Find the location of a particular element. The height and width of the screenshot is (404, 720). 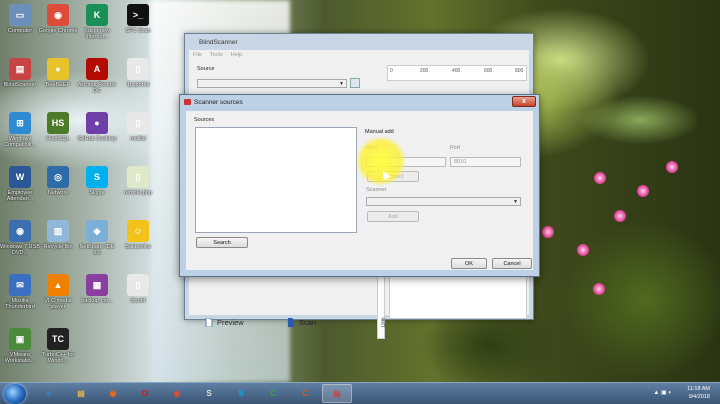

desktop-icon: ▯ dcudd is located at coordinates (138, 289).